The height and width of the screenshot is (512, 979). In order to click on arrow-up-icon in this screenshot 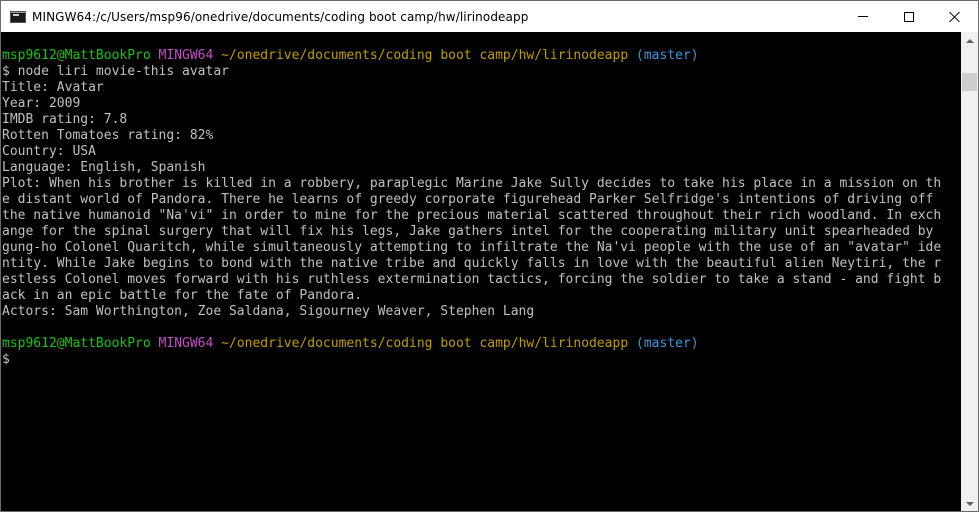, I will do `click(969, 40)`.